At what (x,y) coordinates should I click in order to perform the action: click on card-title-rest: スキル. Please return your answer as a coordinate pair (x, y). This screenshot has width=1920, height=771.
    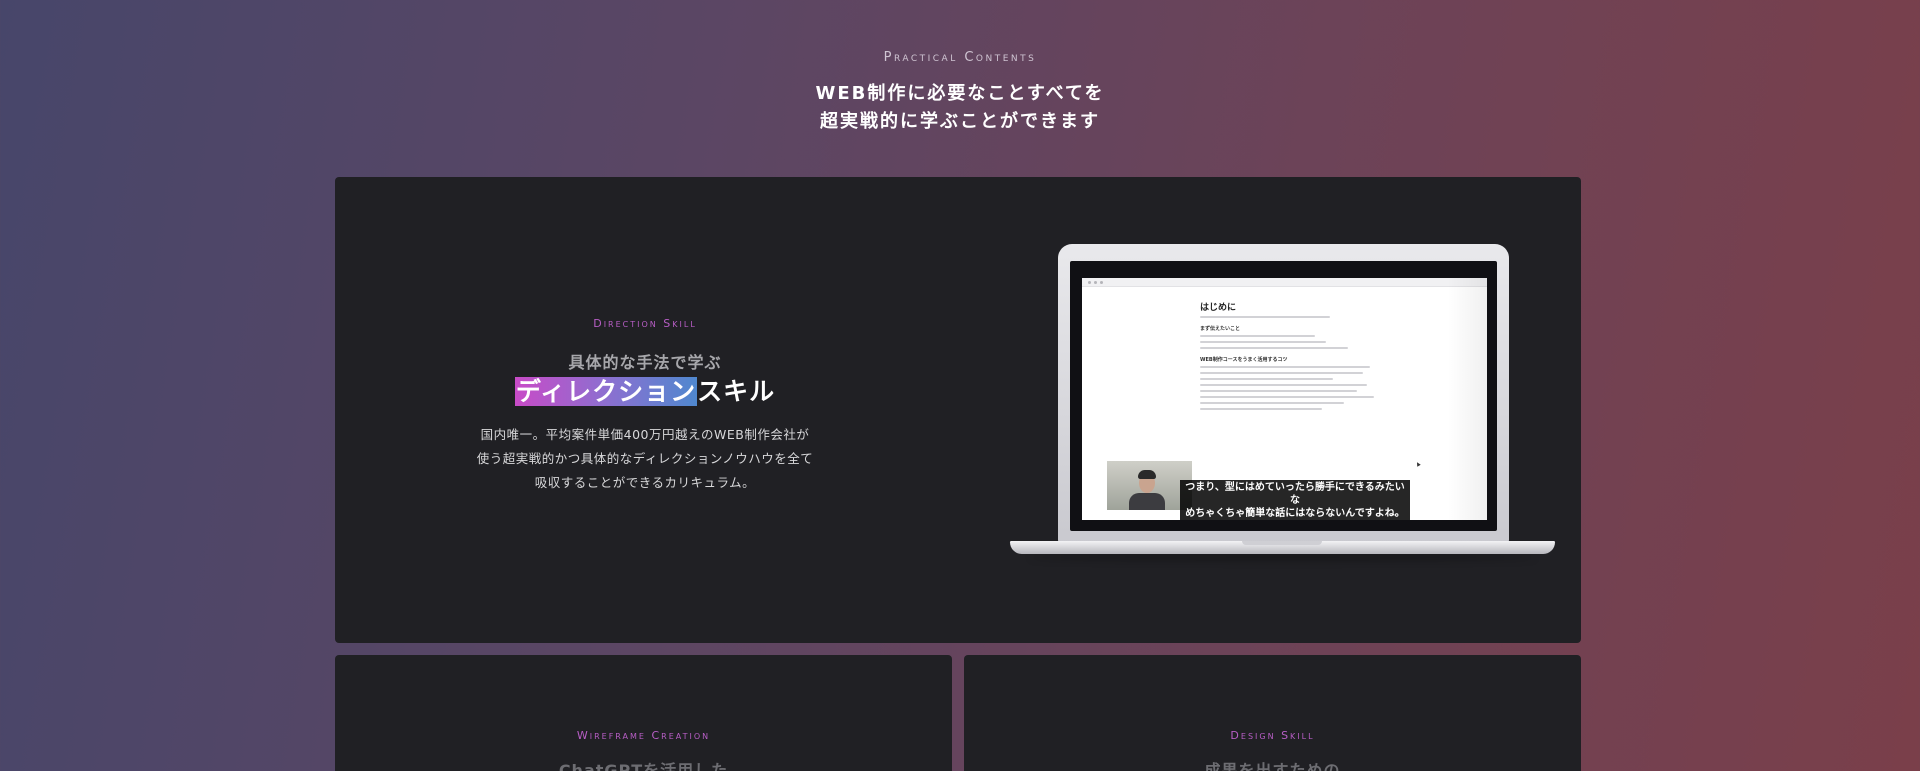
    Looking at the image, I should click on (736, 391).